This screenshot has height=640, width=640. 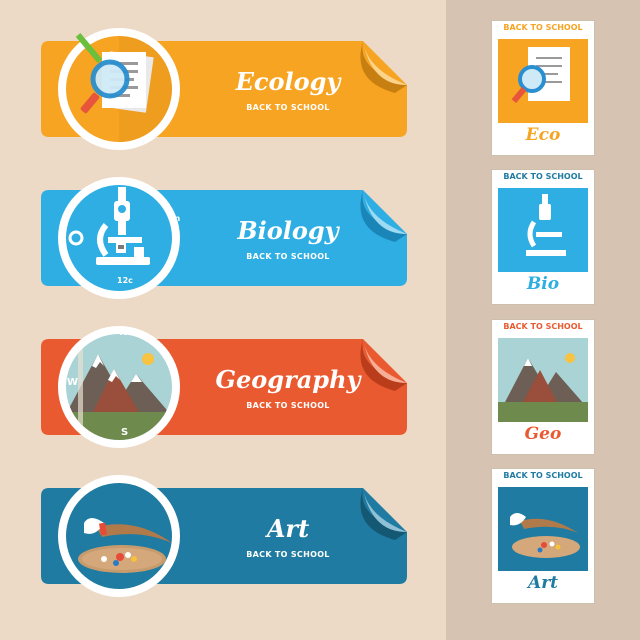 I want to click on banner-title: Ecology, so click(x=288, y=81).